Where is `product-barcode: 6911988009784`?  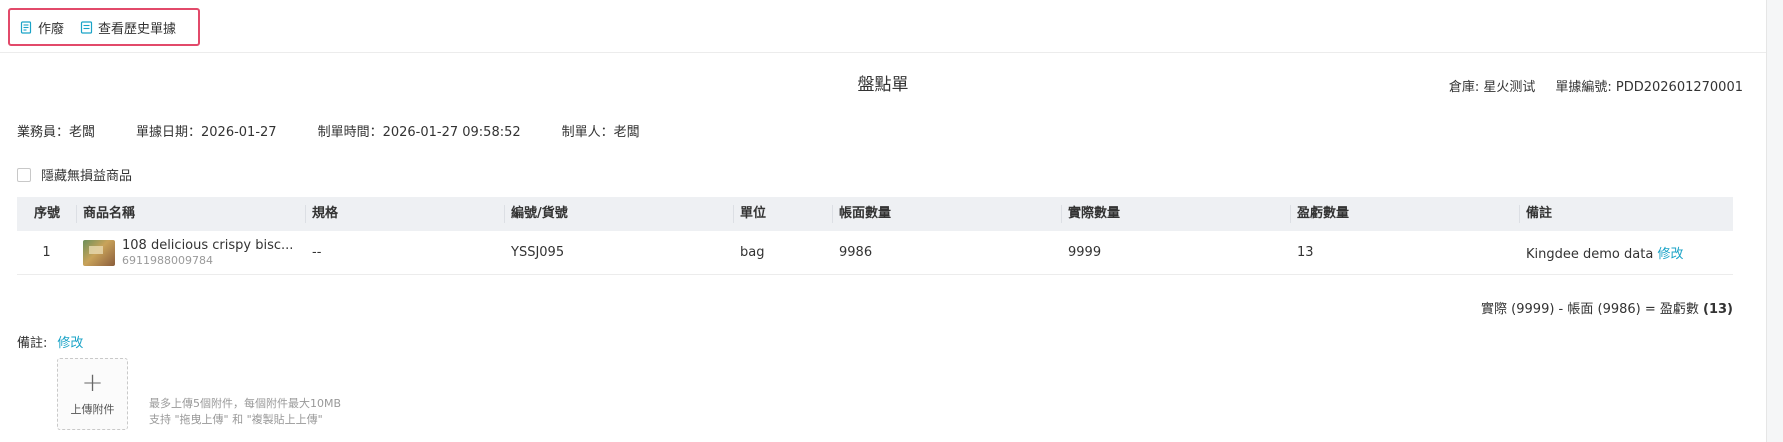
product-barcode: 6911988009784 is located at coordinates (167, 260).